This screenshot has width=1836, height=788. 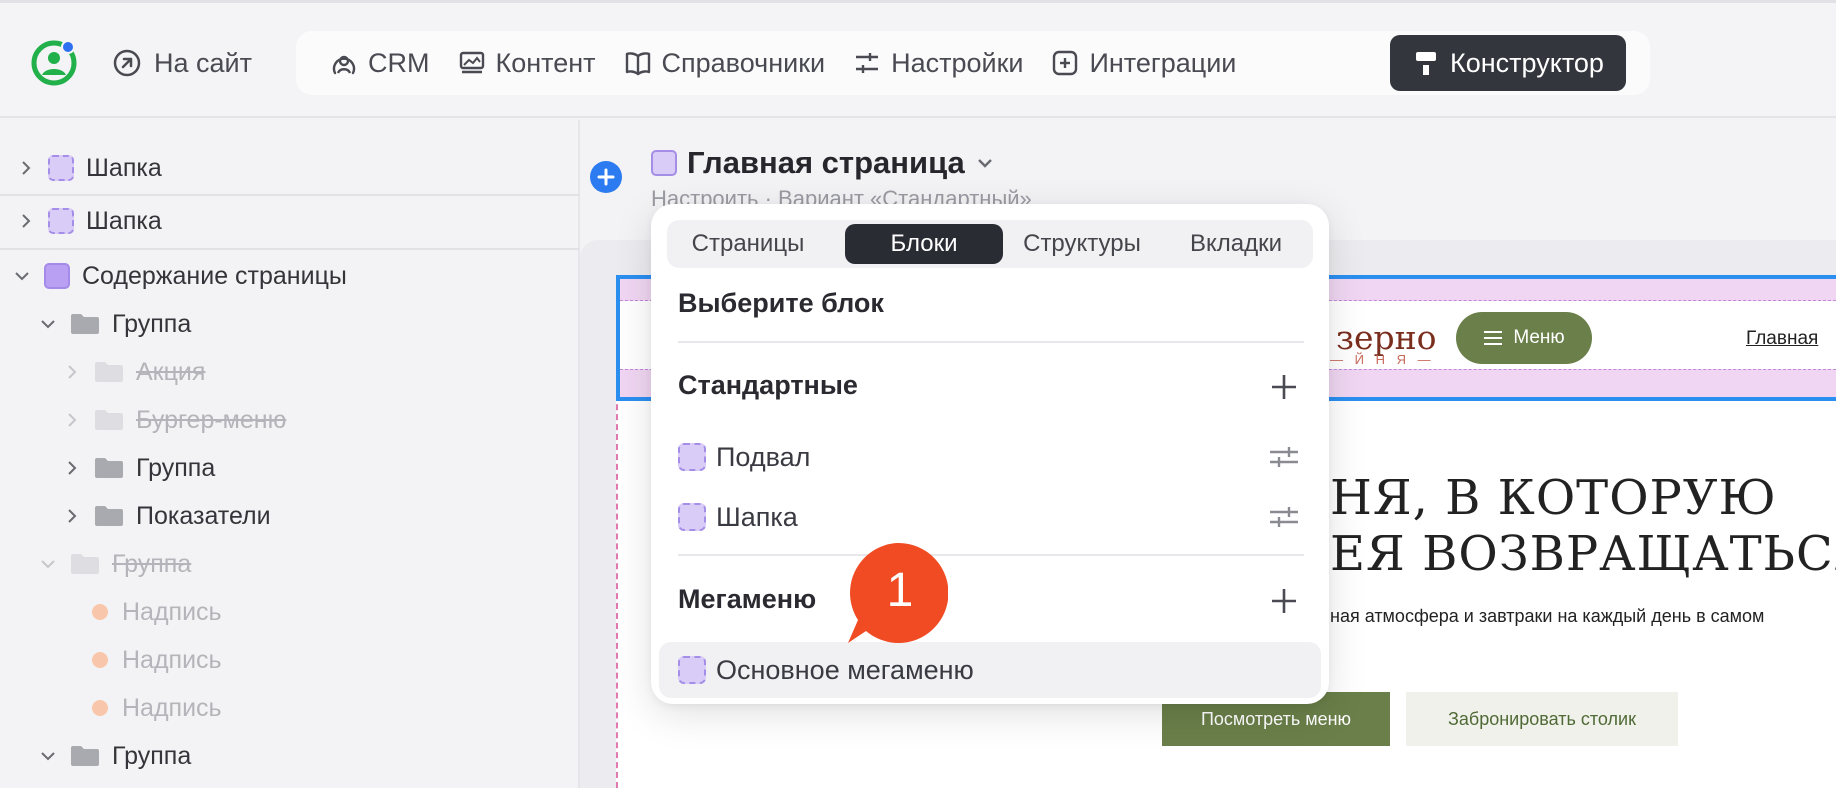 I want to click on nav-crm: CRM, so click(x=380, y=63).